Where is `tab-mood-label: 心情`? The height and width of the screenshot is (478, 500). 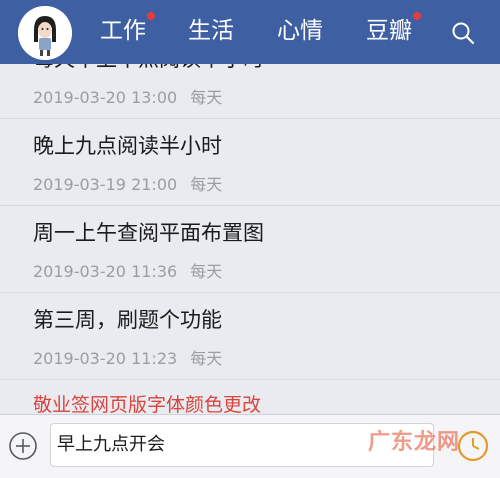 tab-mood-label: 心情 is located at coordinates (300, 31).